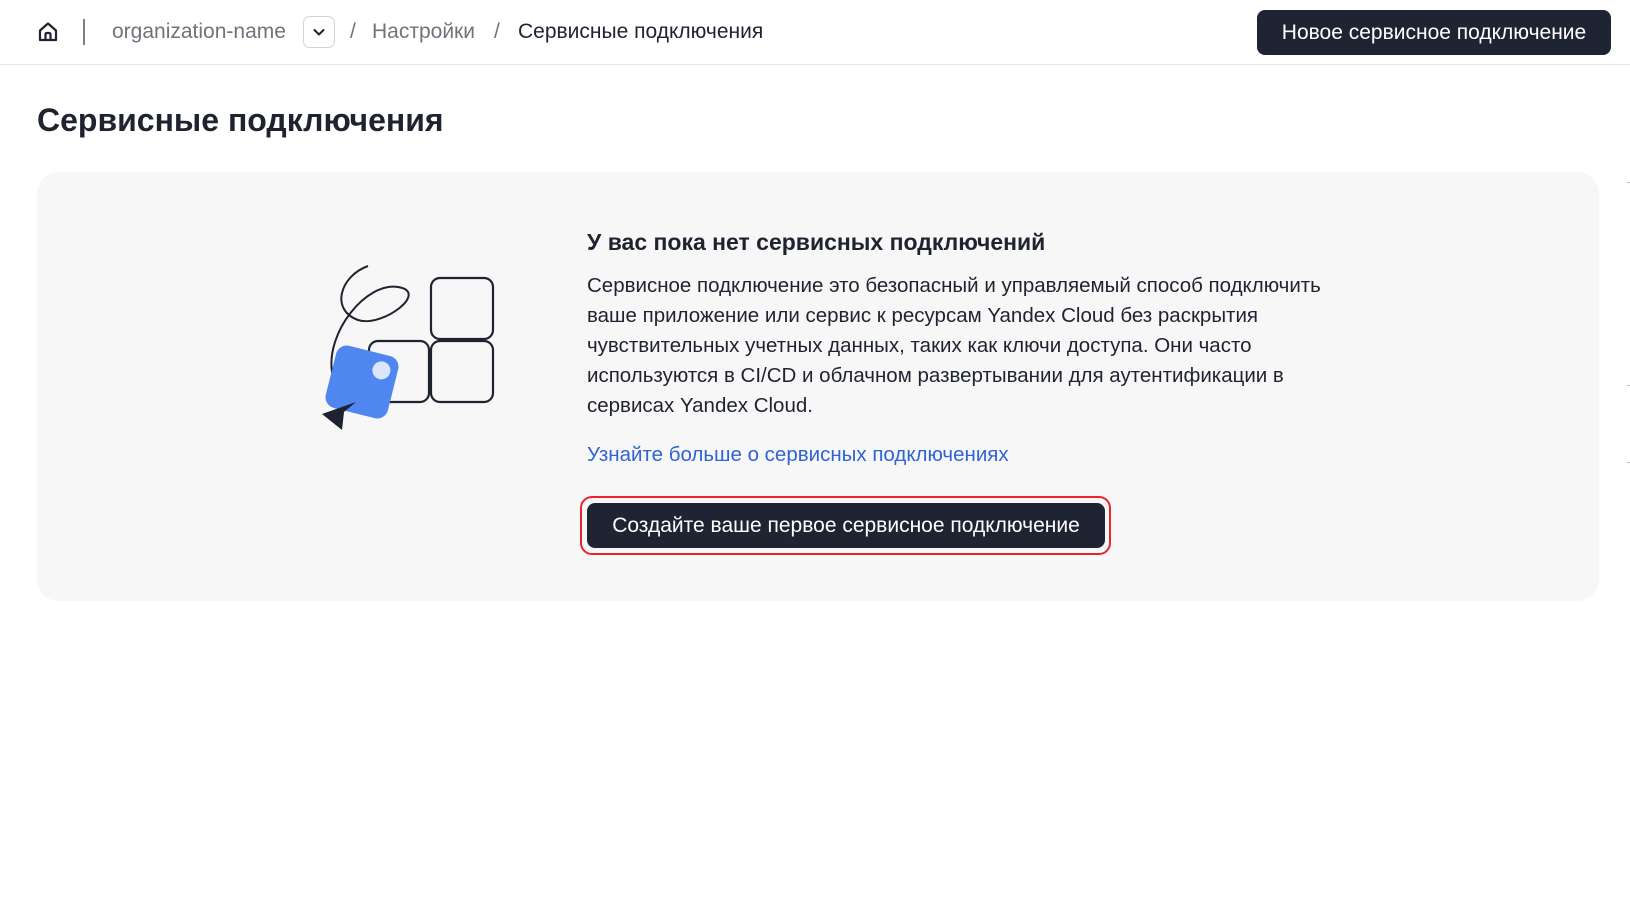 Image resolution: width=1630 pixels, height=916 pixels. Describe the element at coordinates (408, 347) in the screenshot. I see `service-connection-illustration-icon` at that location.